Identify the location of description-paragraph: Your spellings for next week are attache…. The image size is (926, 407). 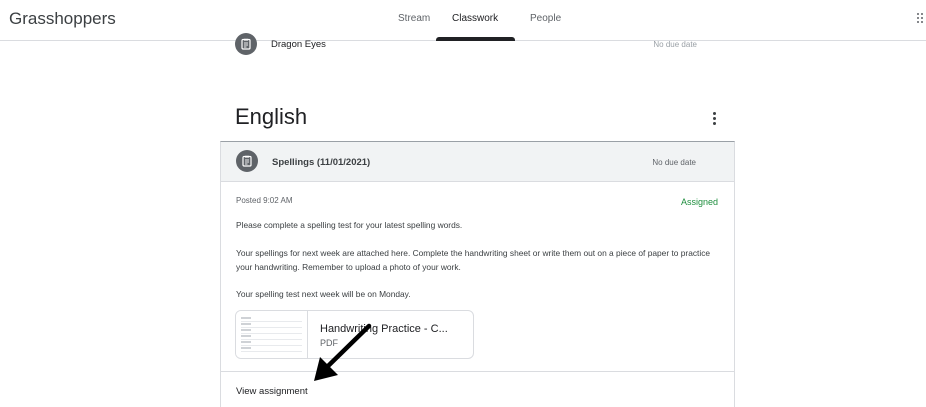
(473, 260).